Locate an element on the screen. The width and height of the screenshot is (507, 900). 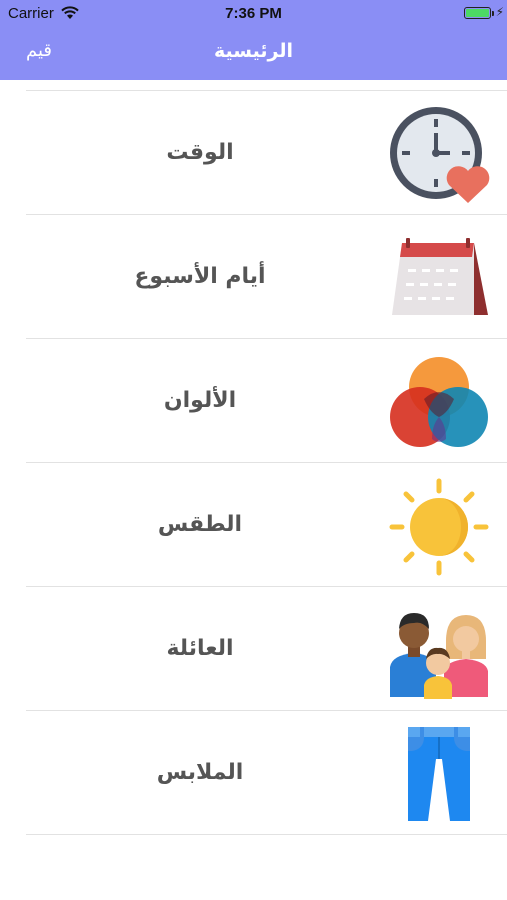
row-divider is located at coordinates (266, 834).